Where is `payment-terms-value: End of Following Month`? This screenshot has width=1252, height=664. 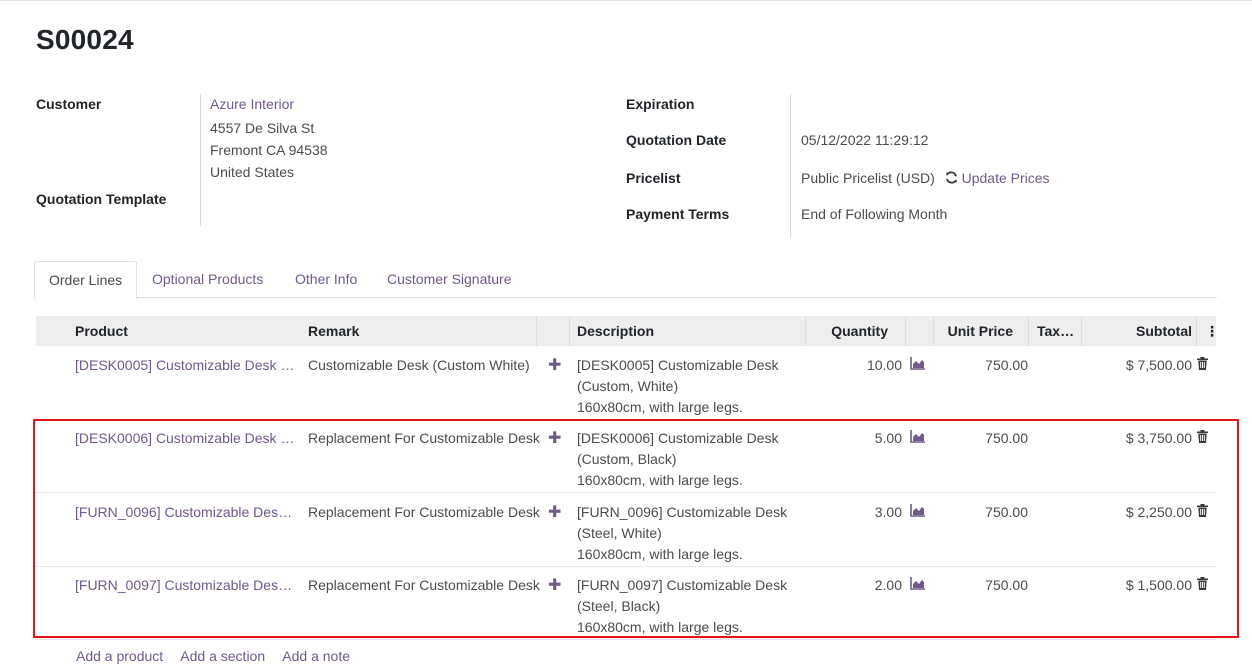 payment-terms-value: End of Following Month is located at coordinates (874, 214).